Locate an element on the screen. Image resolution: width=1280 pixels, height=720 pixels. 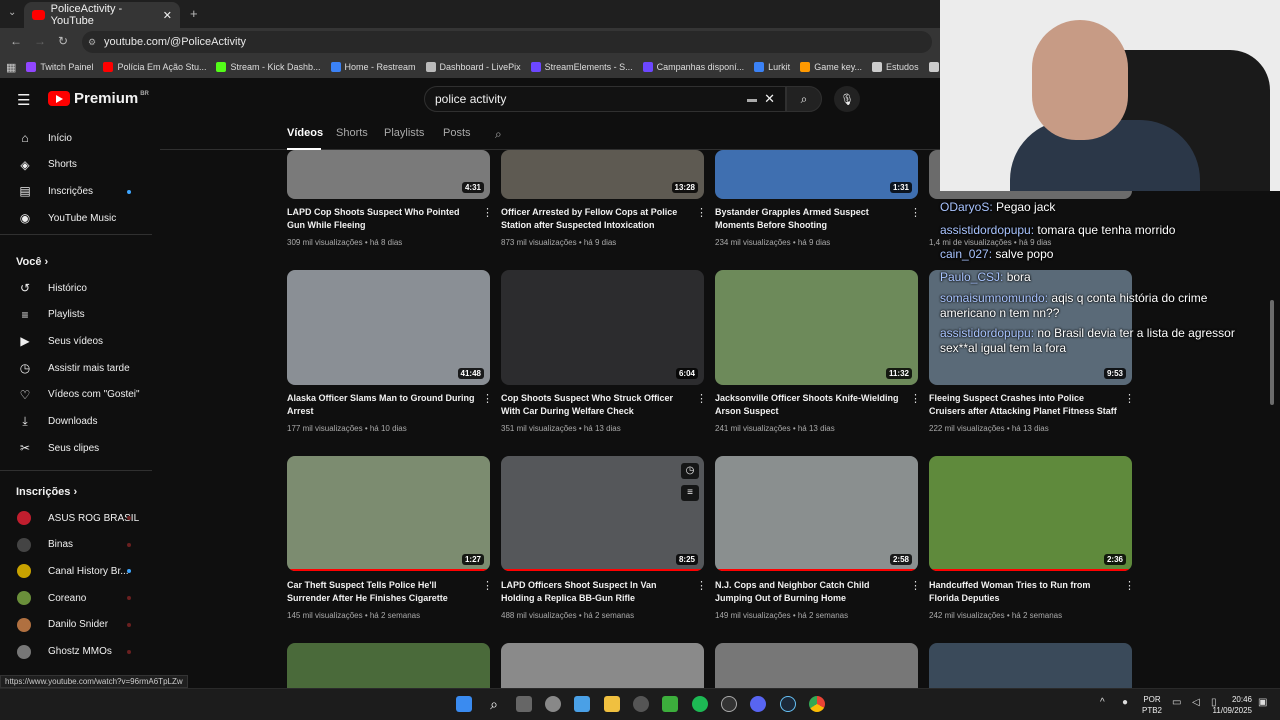
video-thumbnail: 6:04 is located at coordinates (602, 327).